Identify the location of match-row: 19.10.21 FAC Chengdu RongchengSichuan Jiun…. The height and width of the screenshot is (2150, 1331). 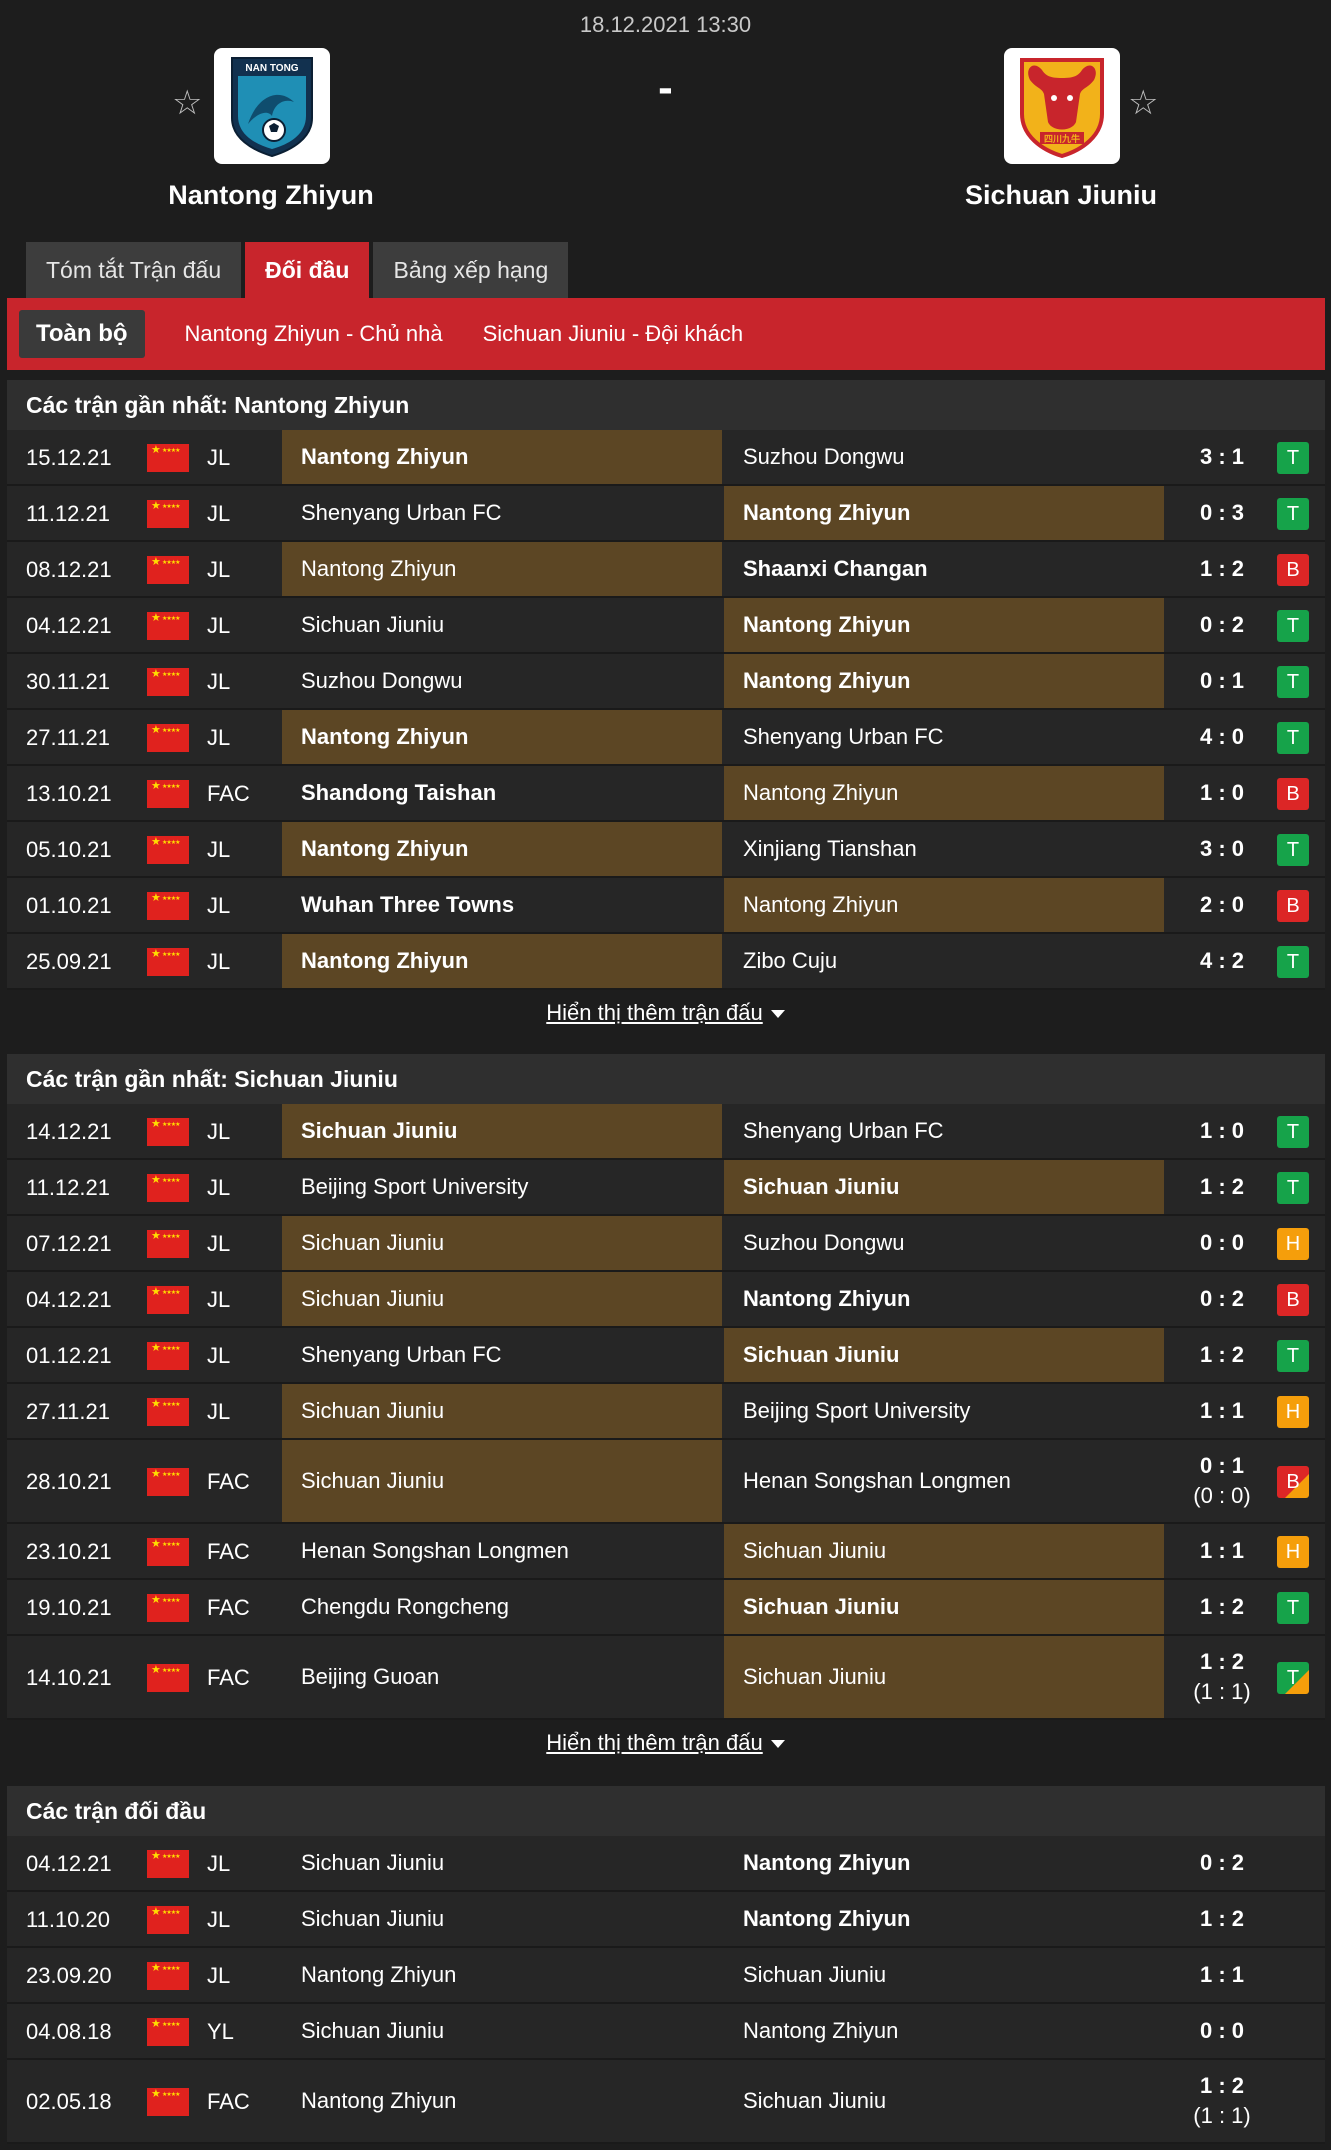
(666, 1608).